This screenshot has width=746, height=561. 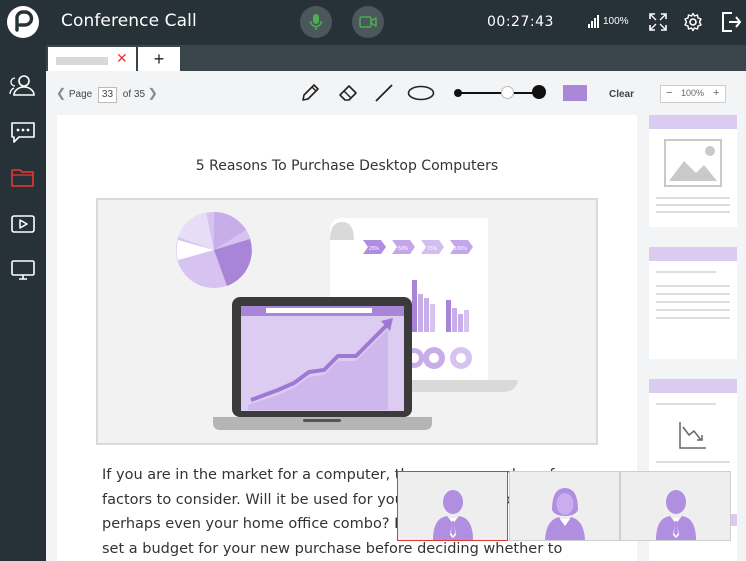 I want to click on slider-min-dot, so click(x=458, y=93).